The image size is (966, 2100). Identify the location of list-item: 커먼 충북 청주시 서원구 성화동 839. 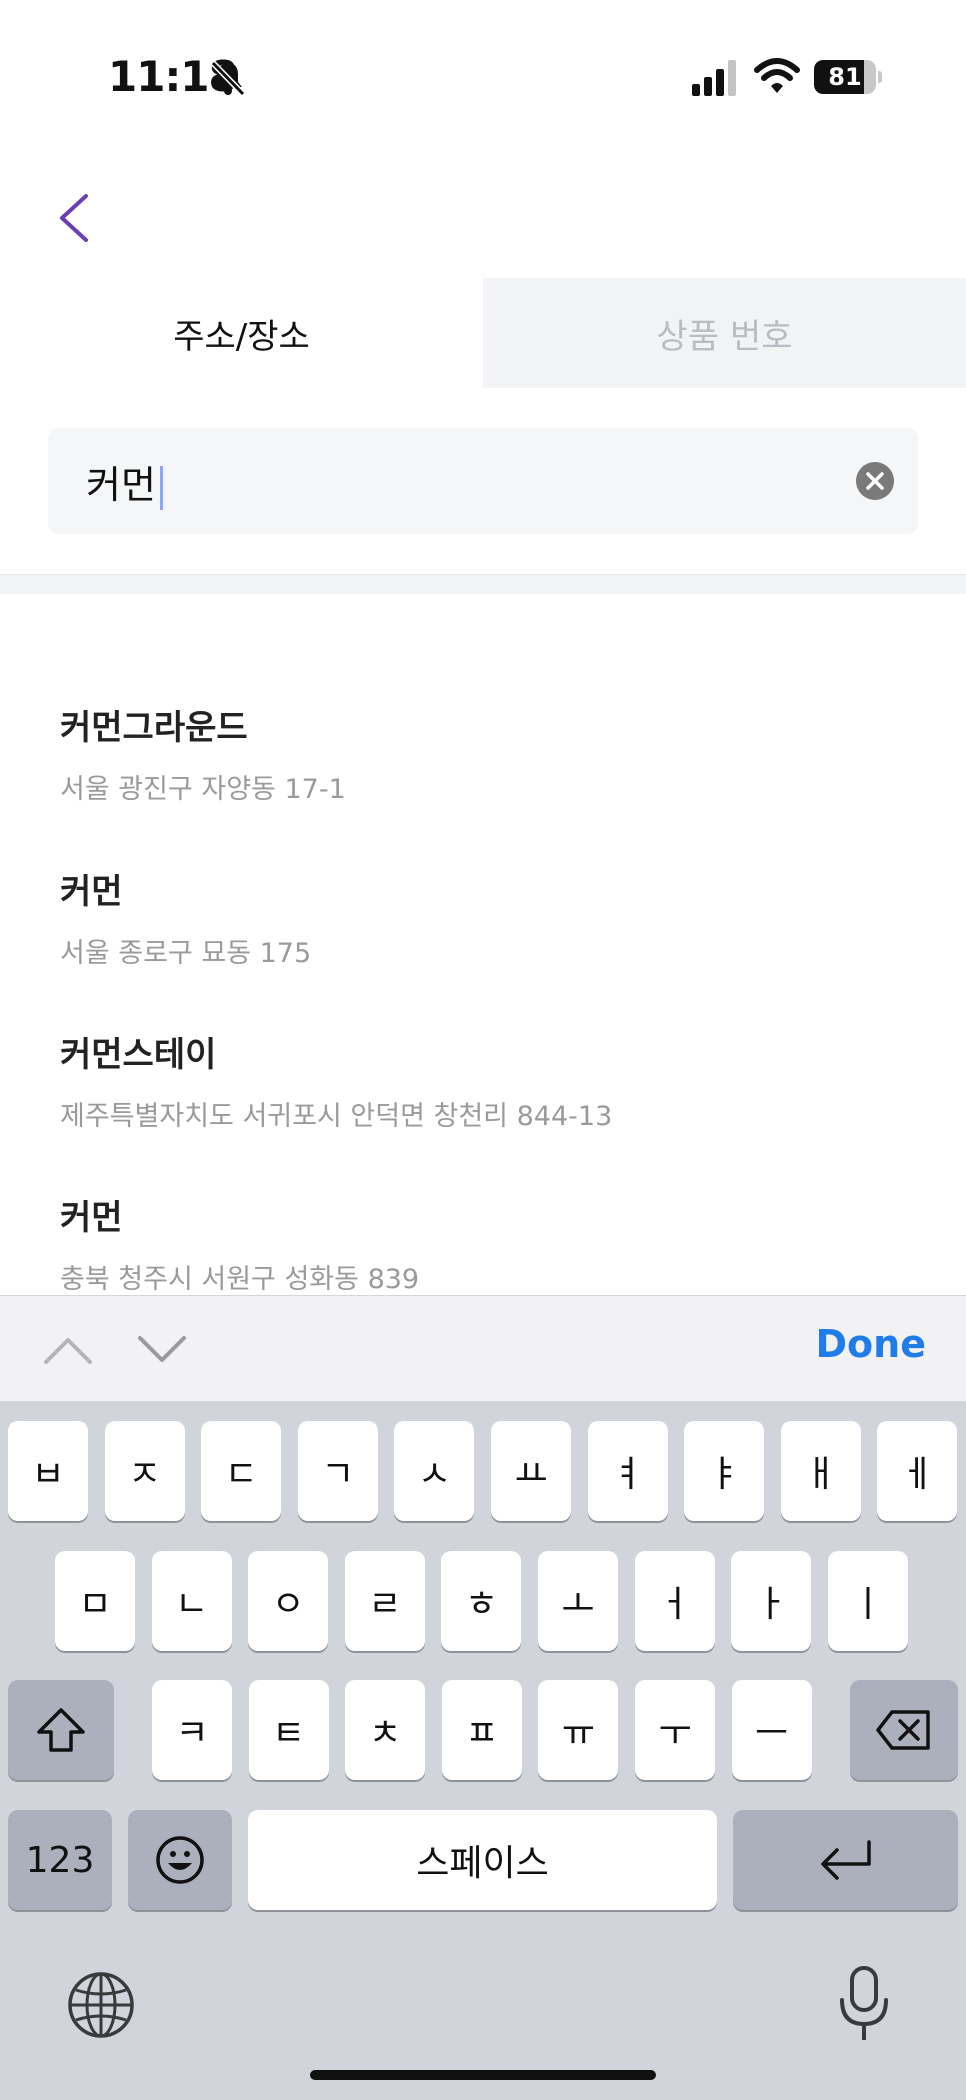
(490, 1243).